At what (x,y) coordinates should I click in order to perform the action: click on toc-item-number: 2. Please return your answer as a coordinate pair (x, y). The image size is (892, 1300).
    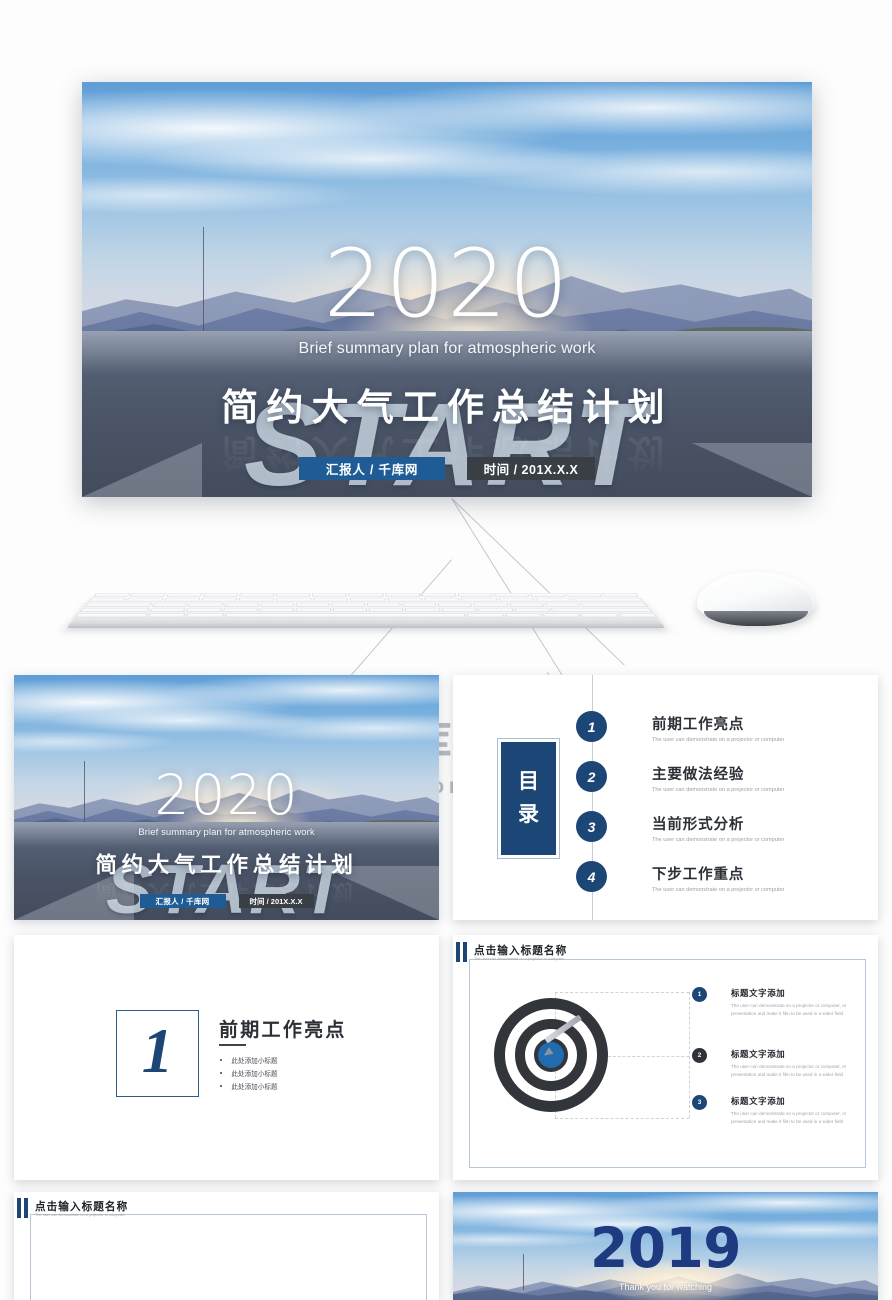
    Looking at the image, I should click on (591, 776).